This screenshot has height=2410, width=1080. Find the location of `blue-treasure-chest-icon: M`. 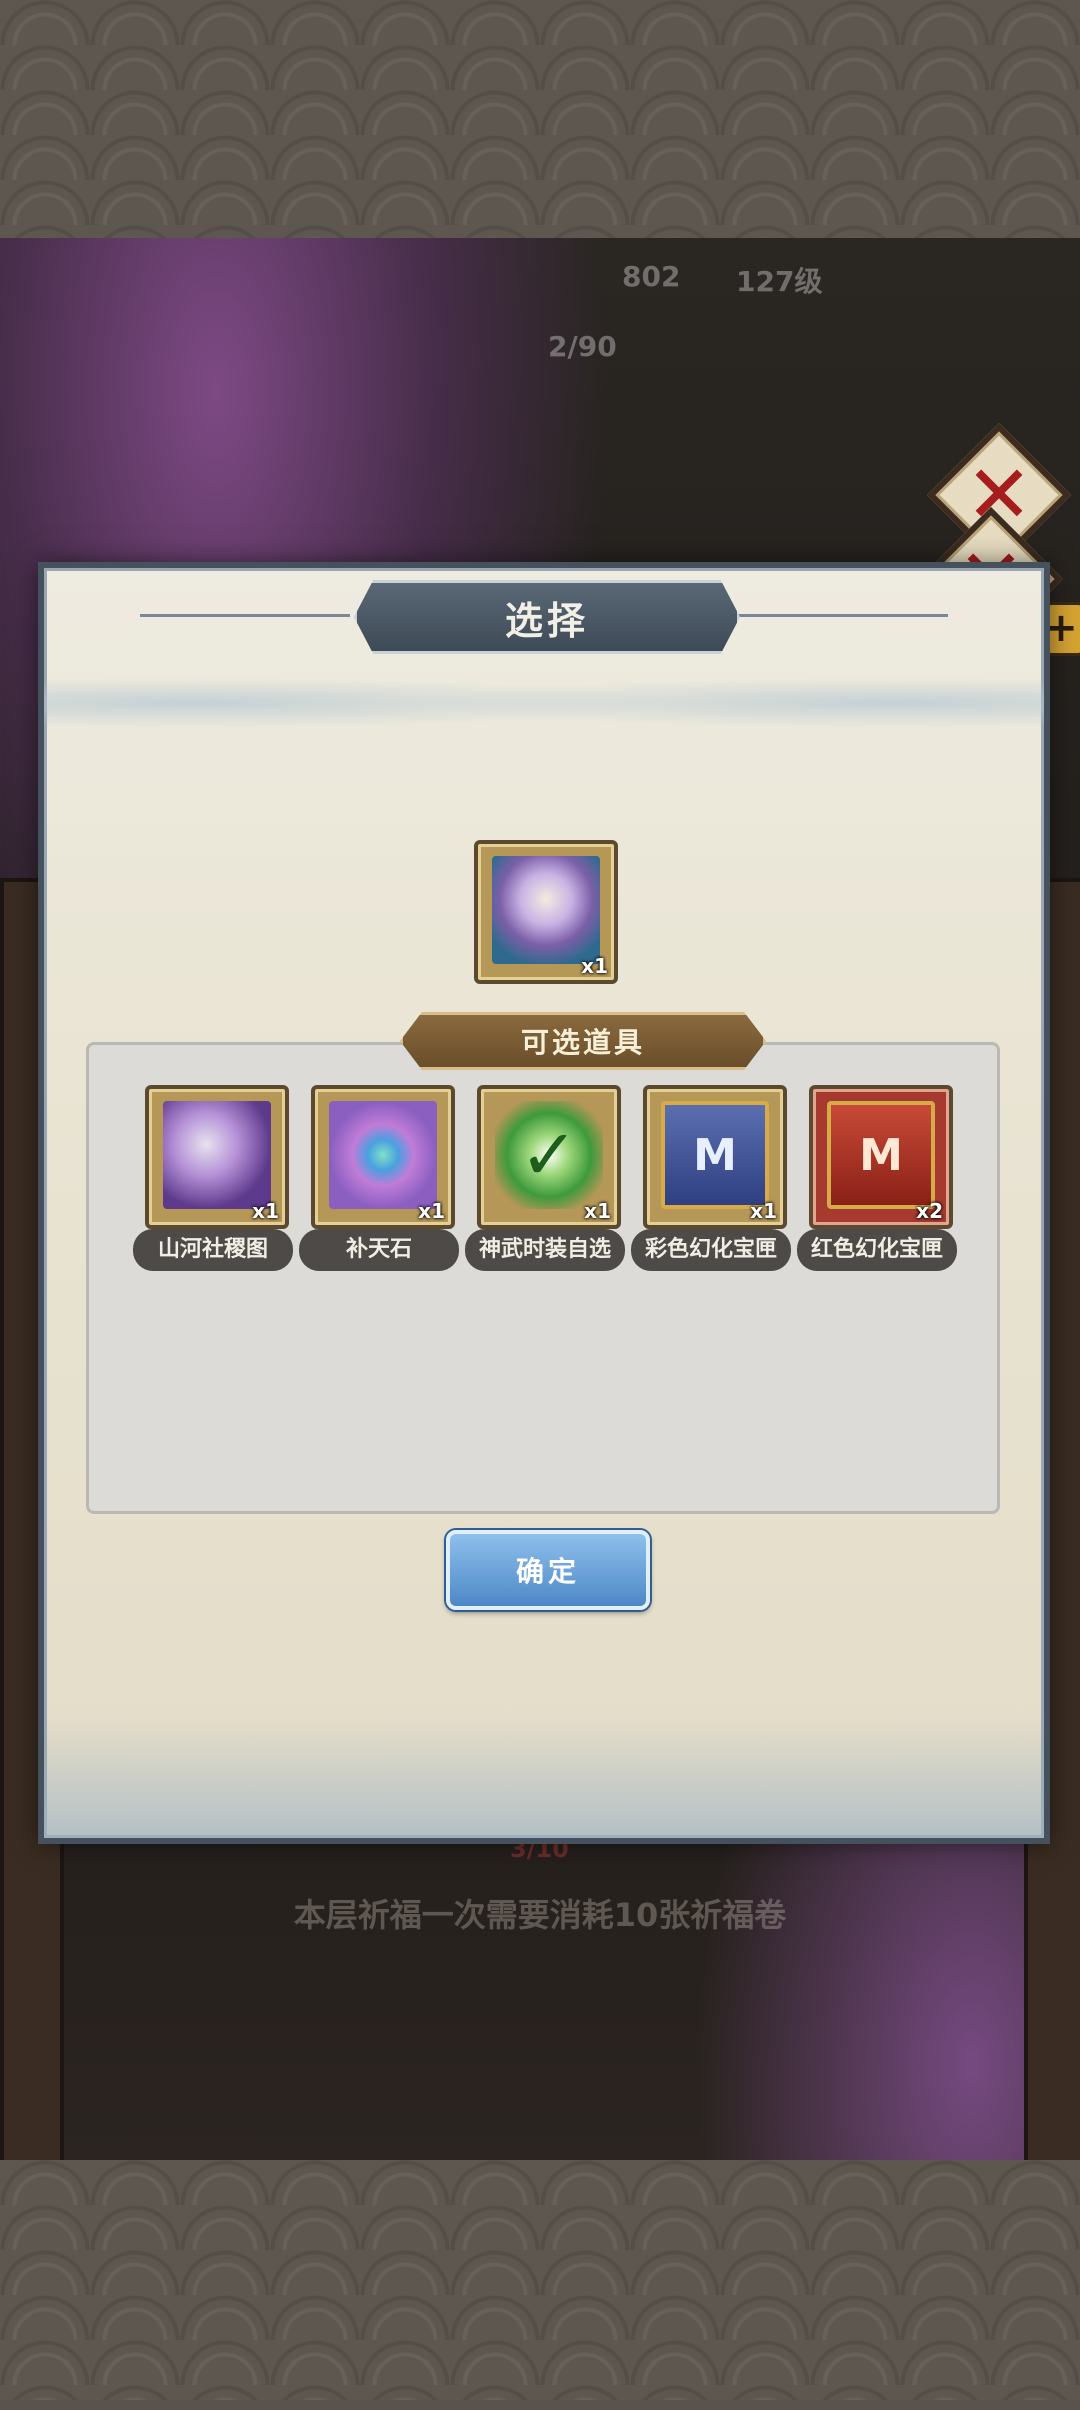

blue-treasure-chest-icon: M is located at coordinates (715, 1155).